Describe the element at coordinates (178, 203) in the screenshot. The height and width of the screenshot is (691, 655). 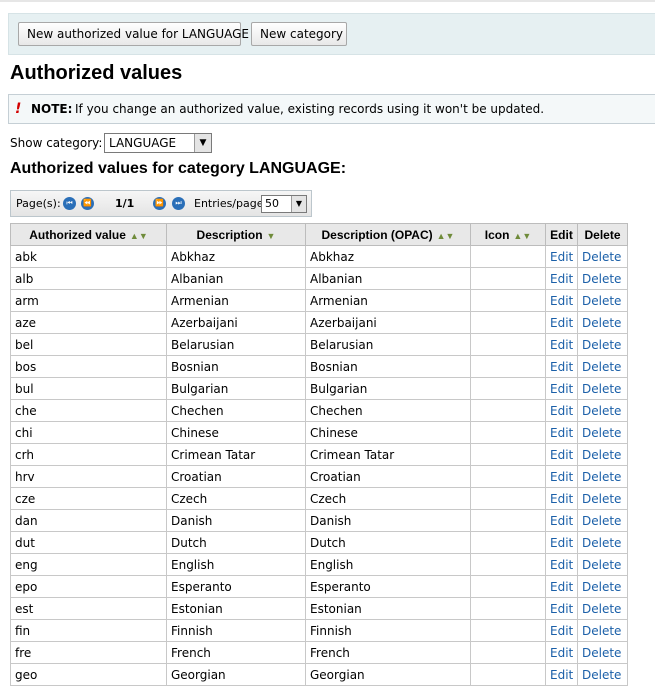
I see `last-page-icon: ⏭` at that location.